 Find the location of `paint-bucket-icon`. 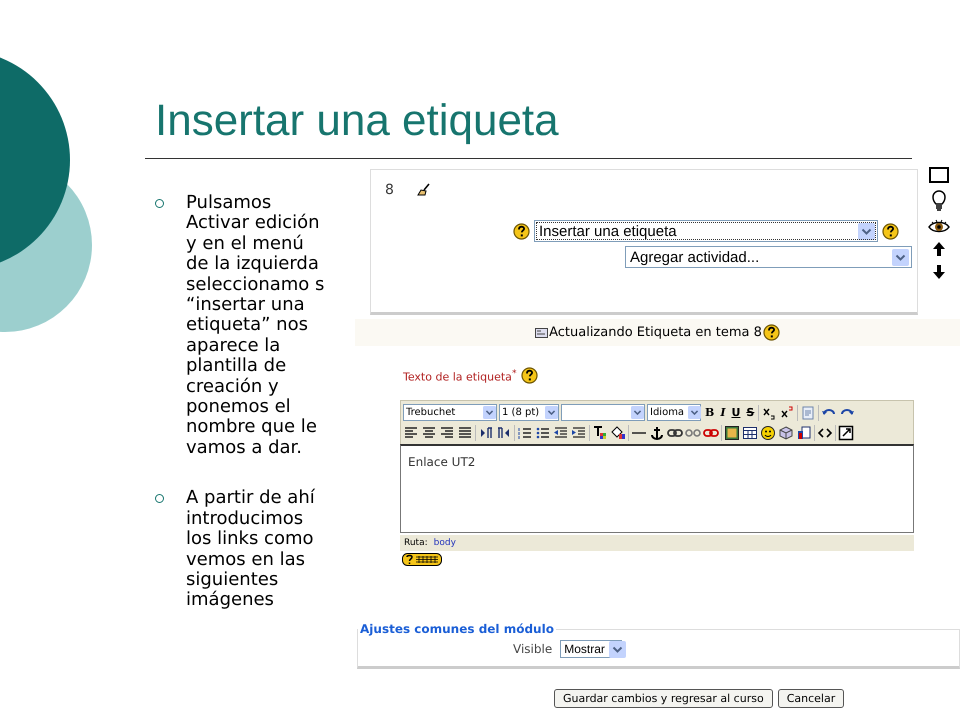

paint-bucket-icon is located at coordinates (618, 433).